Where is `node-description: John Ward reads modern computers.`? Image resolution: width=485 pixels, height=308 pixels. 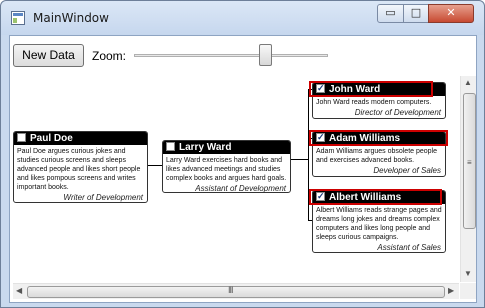 node-description: John Ward reads modern computers. is located at coordinates (374, 102).